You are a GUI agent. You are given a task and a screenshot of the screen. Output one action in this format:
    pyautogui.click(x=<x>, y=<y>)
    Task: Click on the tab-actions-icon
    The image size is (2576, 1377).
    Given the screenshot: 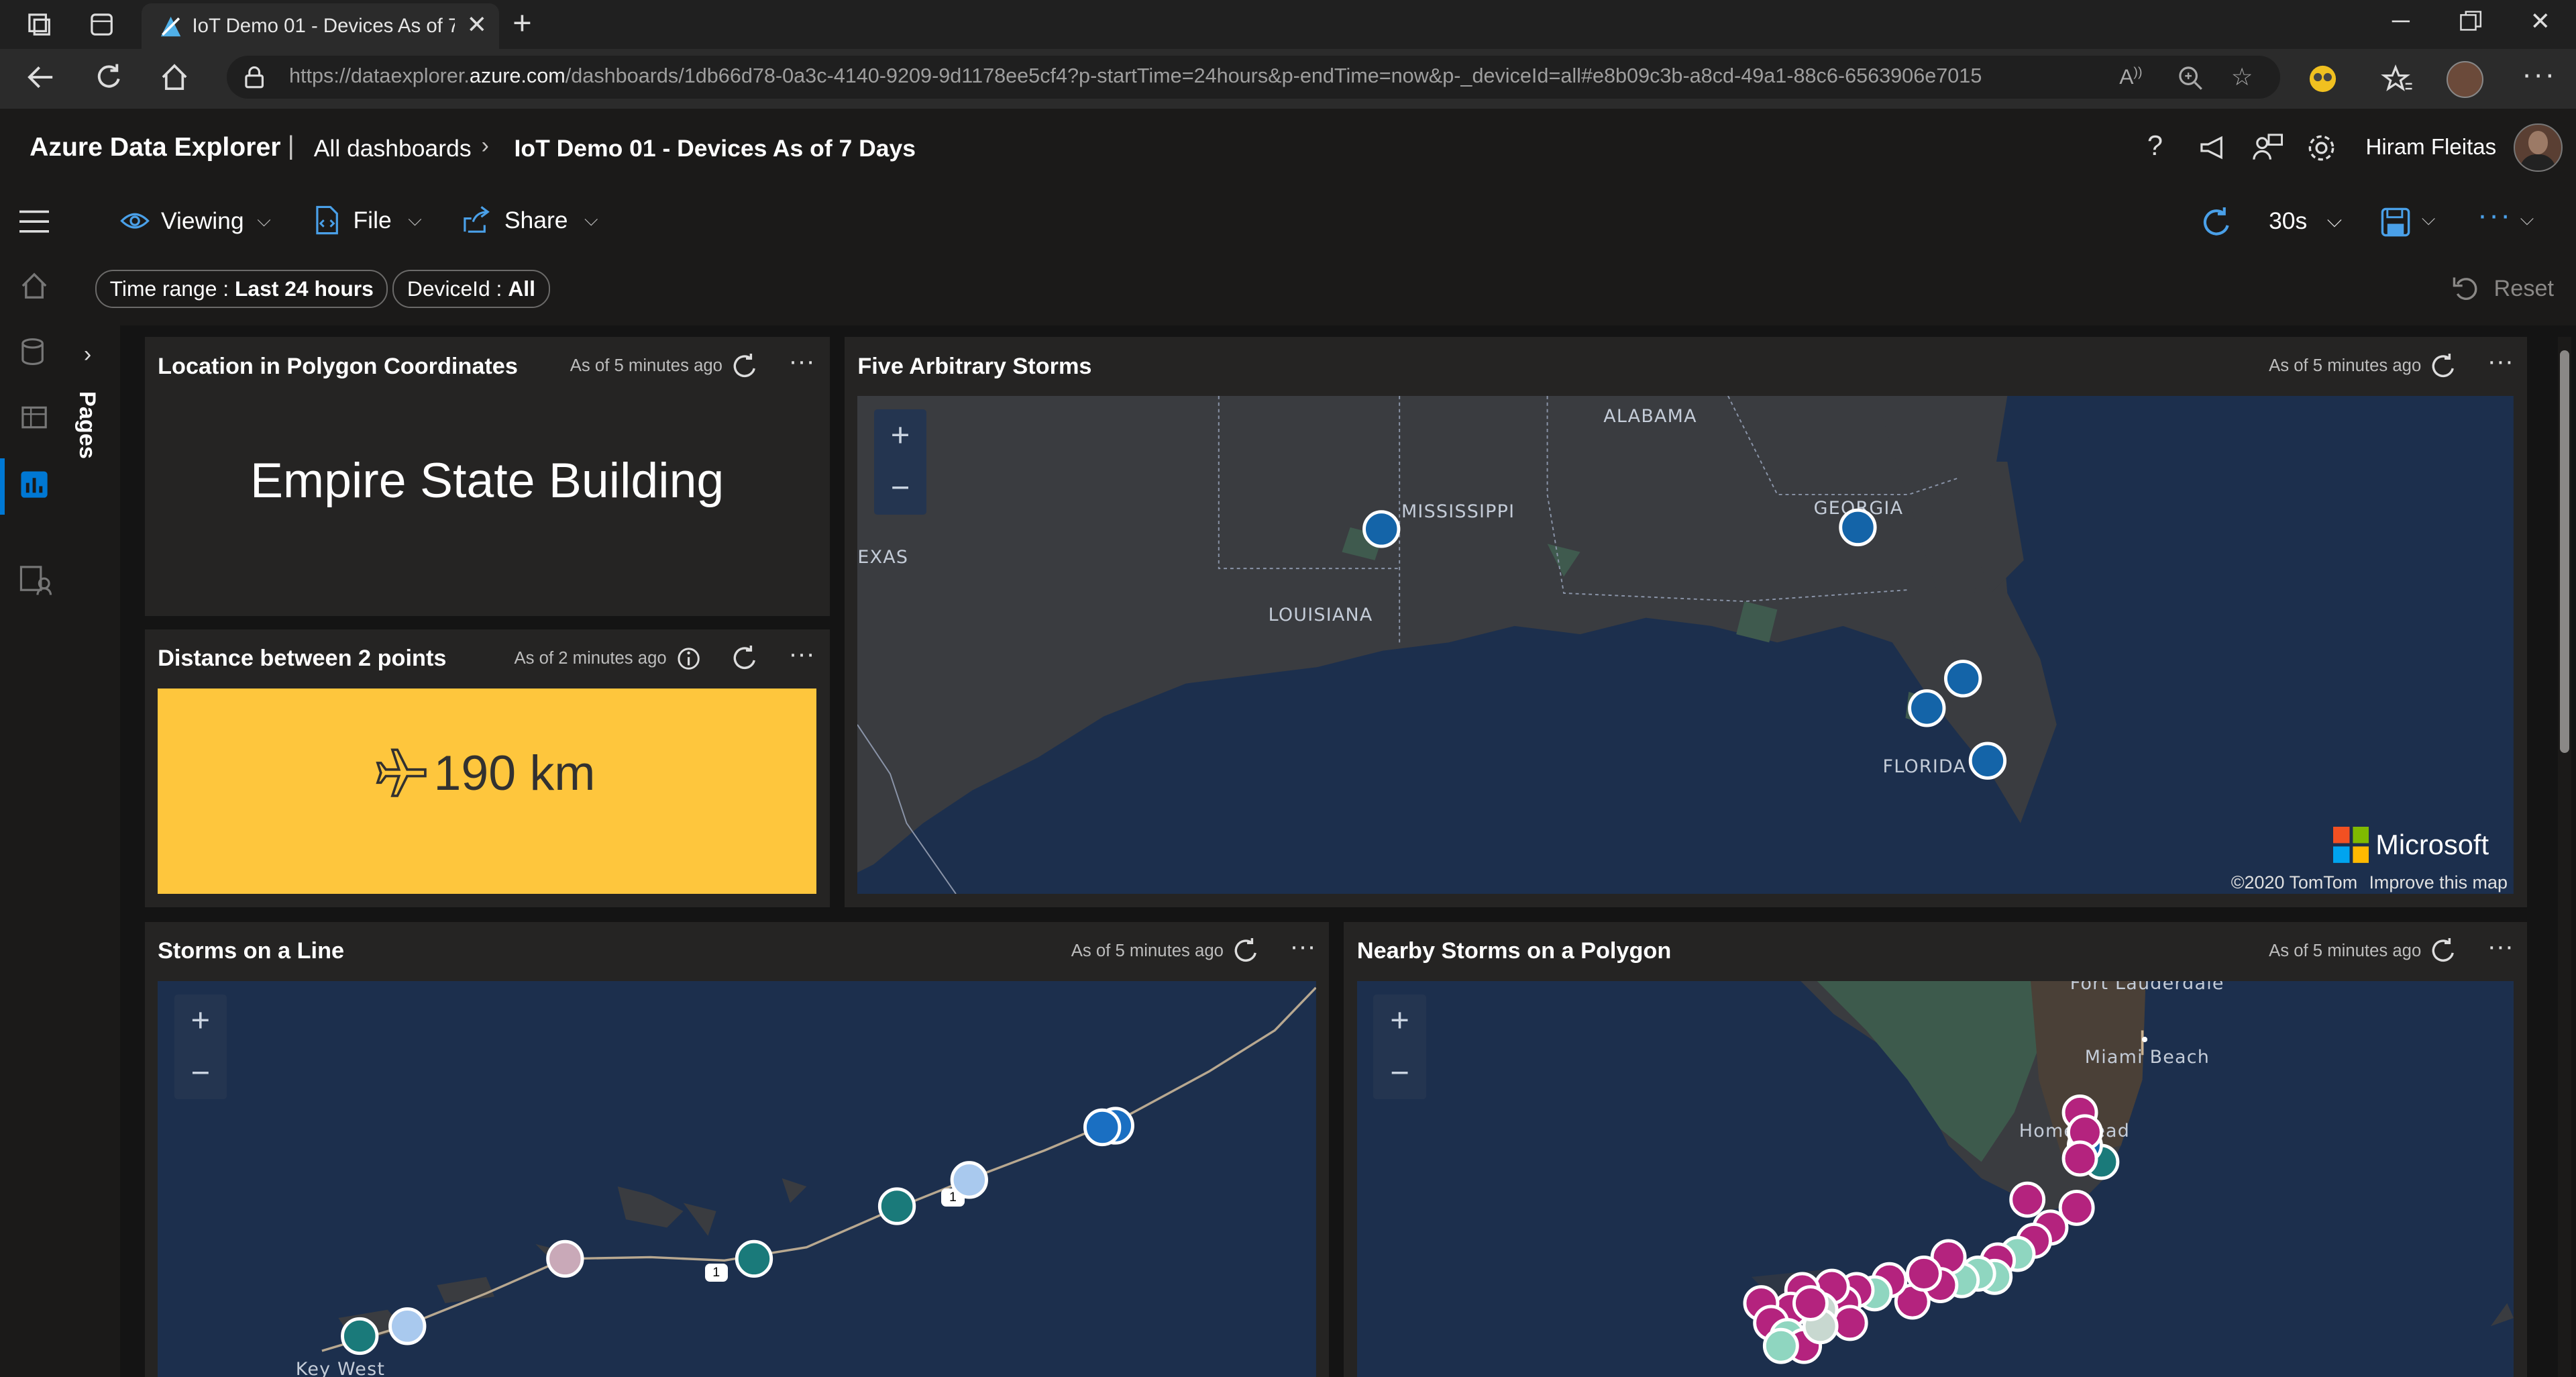 What is the action you would take?
    pyautogui.click(x=102, y=24)
    